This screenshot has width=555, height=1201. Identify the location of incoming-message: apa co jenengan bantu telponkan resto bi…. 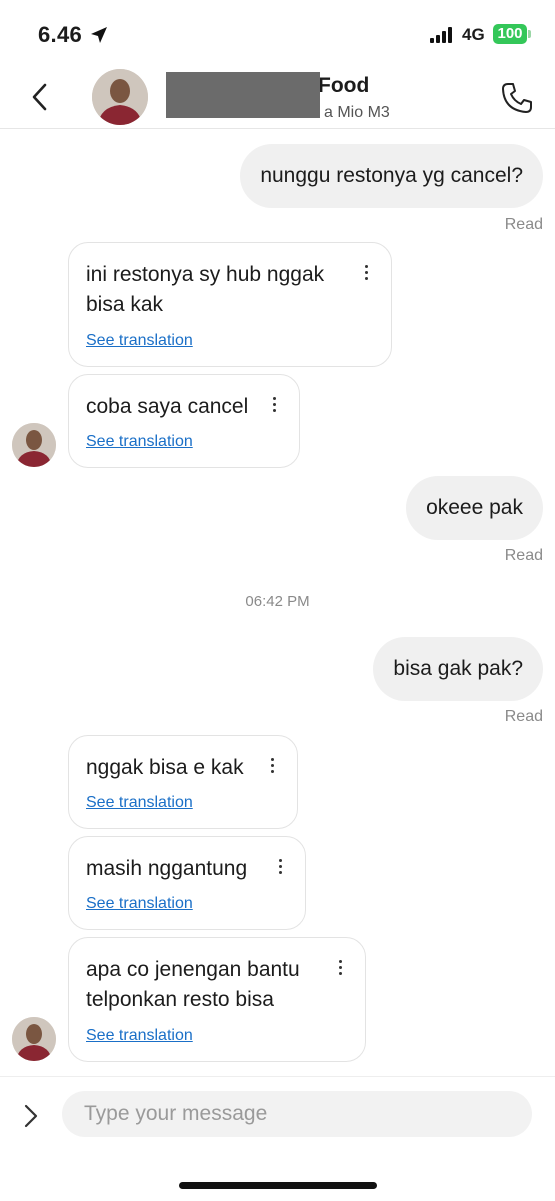
(217, 999).